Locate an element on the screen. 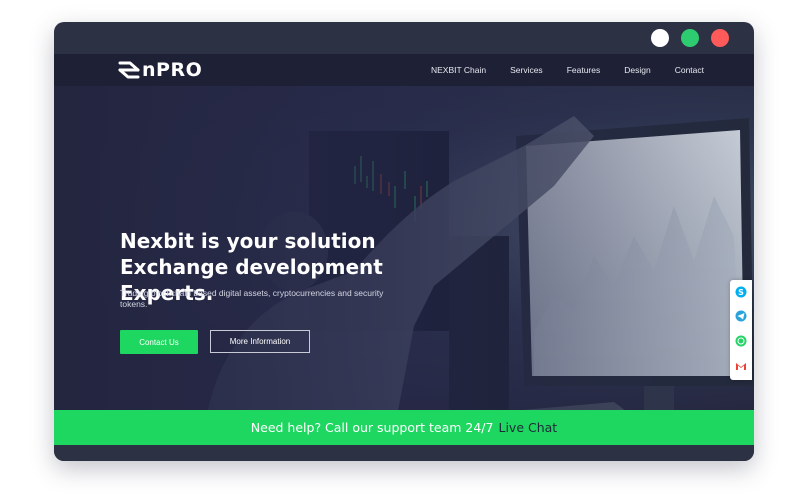  social-sidebar: S is located at coordinates (741, 330).